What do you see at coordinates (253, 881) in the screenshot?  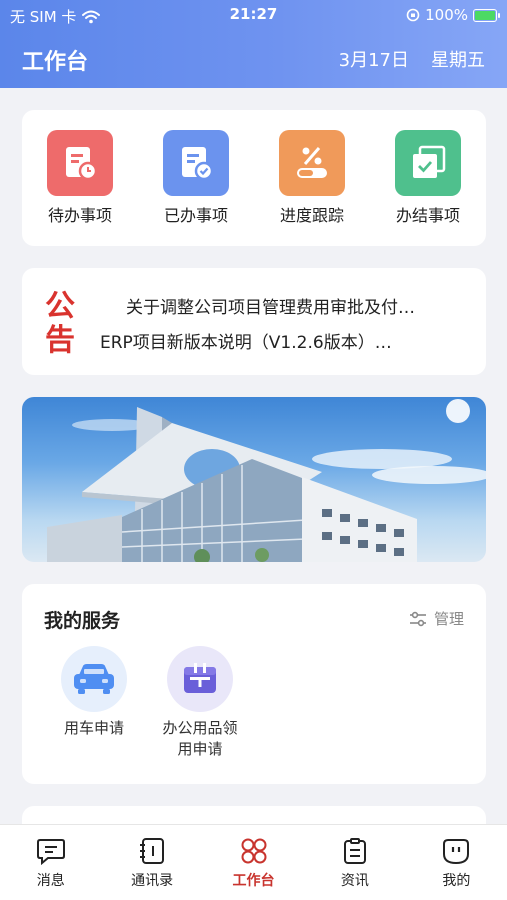 I see `tab-label: 工作台` at bounding box center [253, 881].